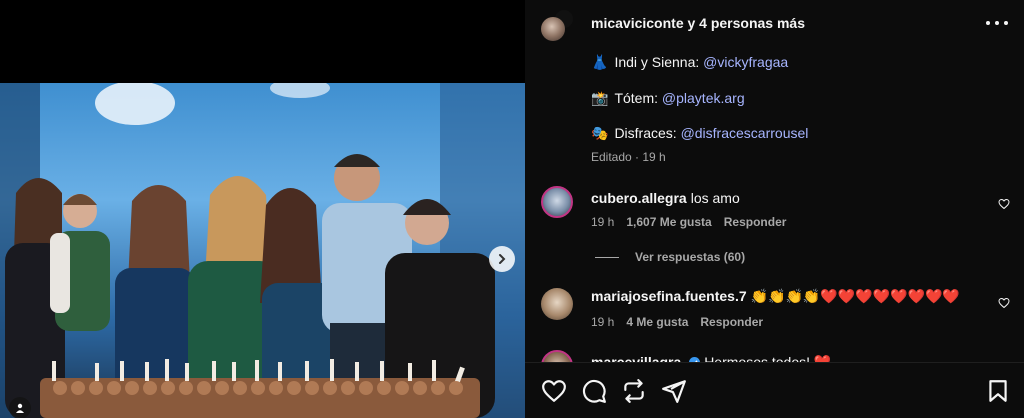 The width and height of the screenshot is (1024, 418). Describe the element at coordinates (690, 257) in the screenshot. I see `view-replies-label: Ver respuestas (60)` at that location.